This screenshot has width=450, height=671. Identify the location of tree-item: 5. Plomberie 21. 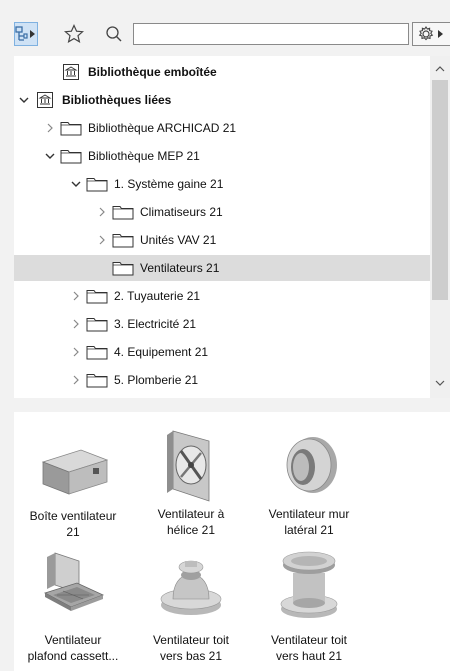
(222, 380).